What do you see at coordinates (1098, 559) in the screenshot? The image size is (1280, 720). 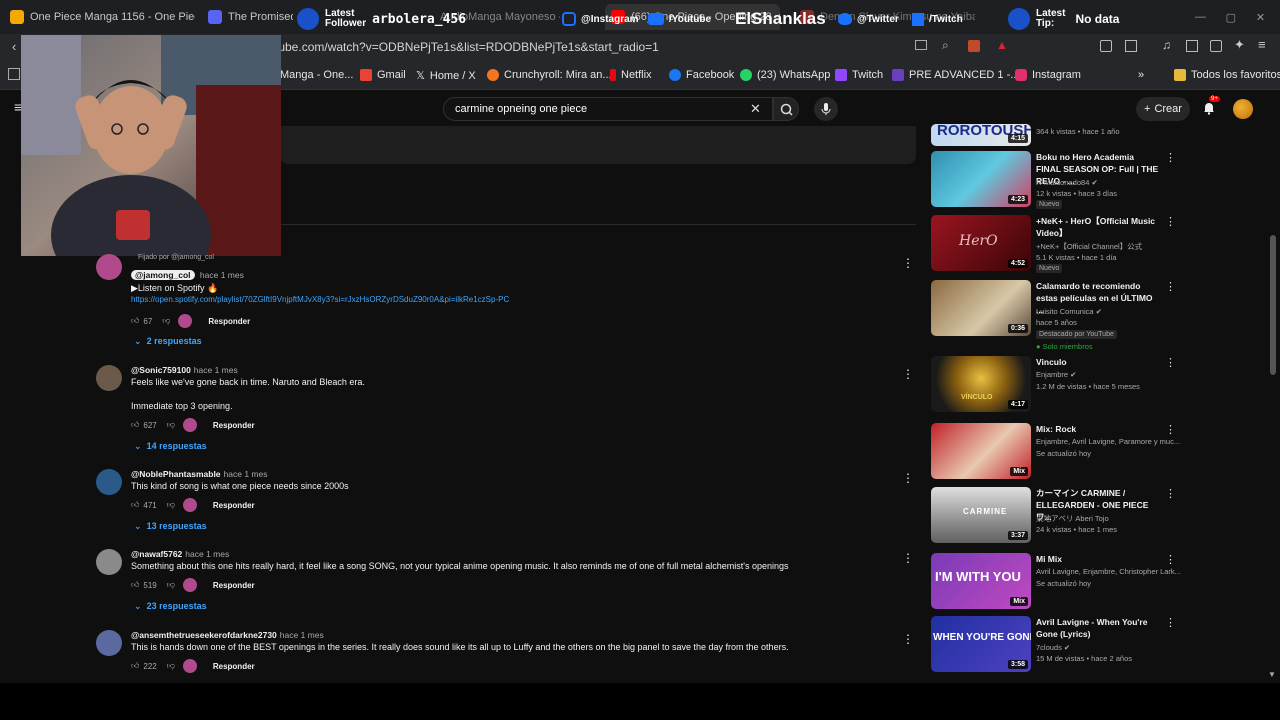 I see `video-title: Mi Mix` at bounding box center [1098, 559].